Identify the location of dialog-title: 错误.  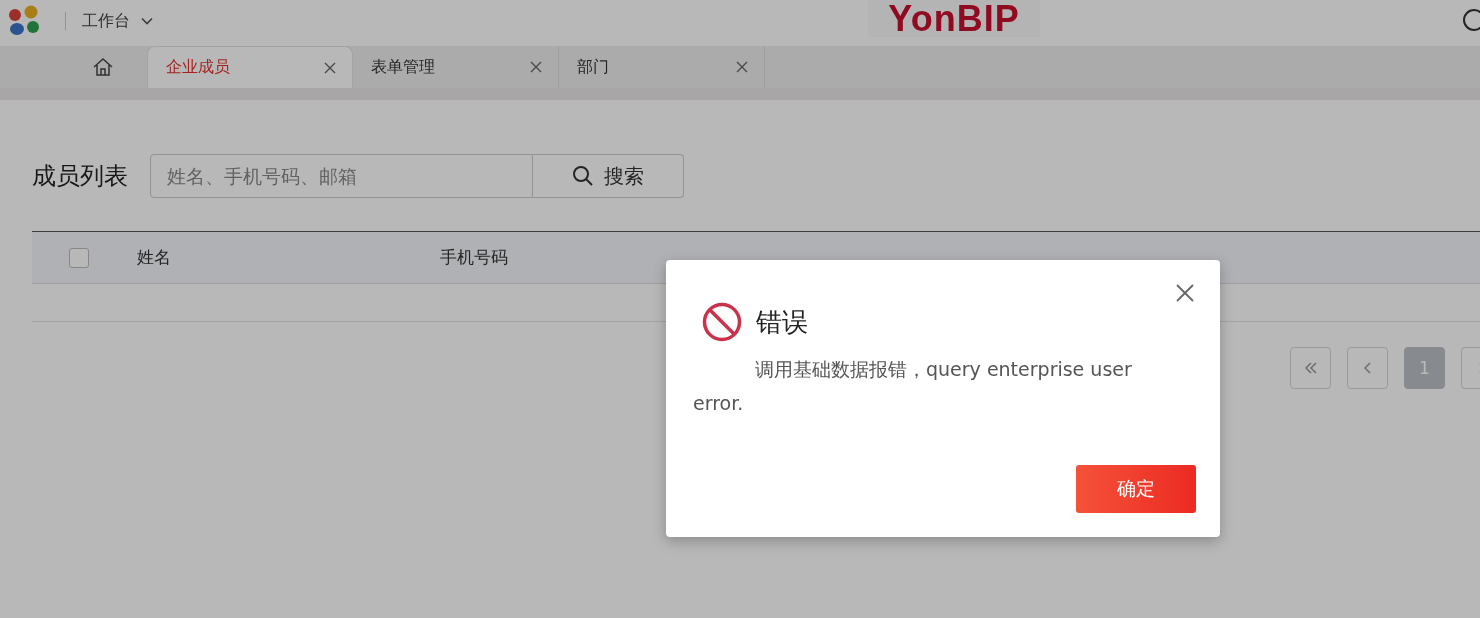
(782, 322).